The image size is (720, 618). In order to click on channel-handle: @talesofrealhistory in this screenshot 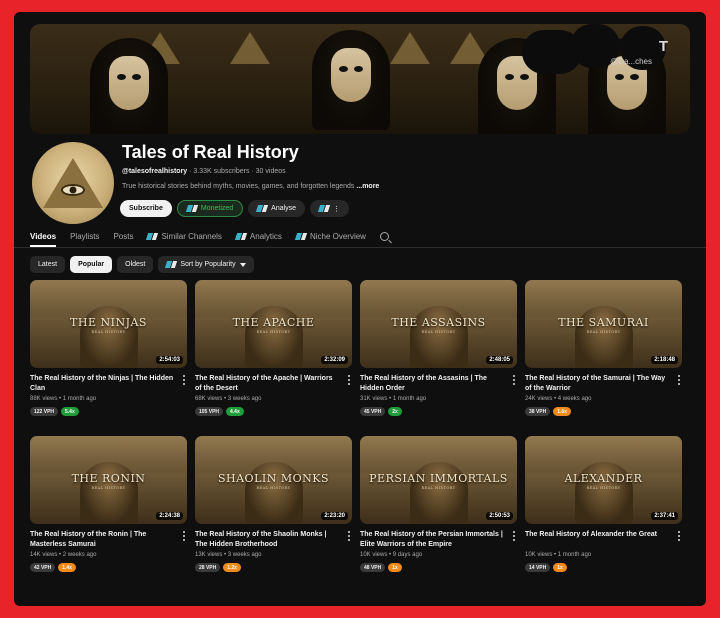, I will do `click(155, 171)`.